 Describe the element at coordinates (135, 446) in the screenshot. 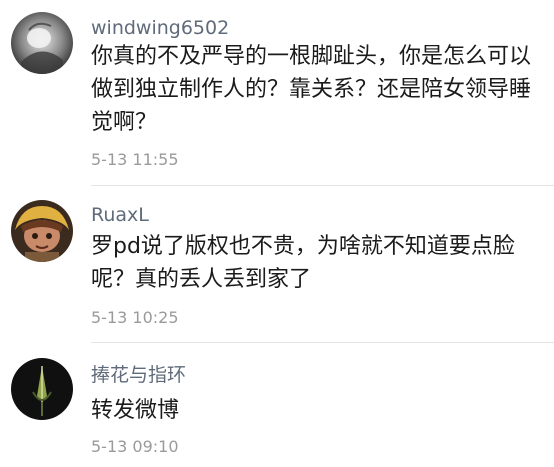

I see `comment-time: 5-13 09:10` at that location.